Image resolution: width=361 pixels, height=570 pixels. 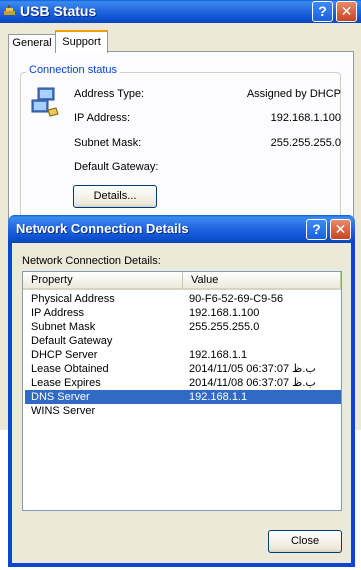 What do you see at coordinates (57, 313) in the screenshot?
I see `property-cell: IP Address` at bounding box center [57, 313].